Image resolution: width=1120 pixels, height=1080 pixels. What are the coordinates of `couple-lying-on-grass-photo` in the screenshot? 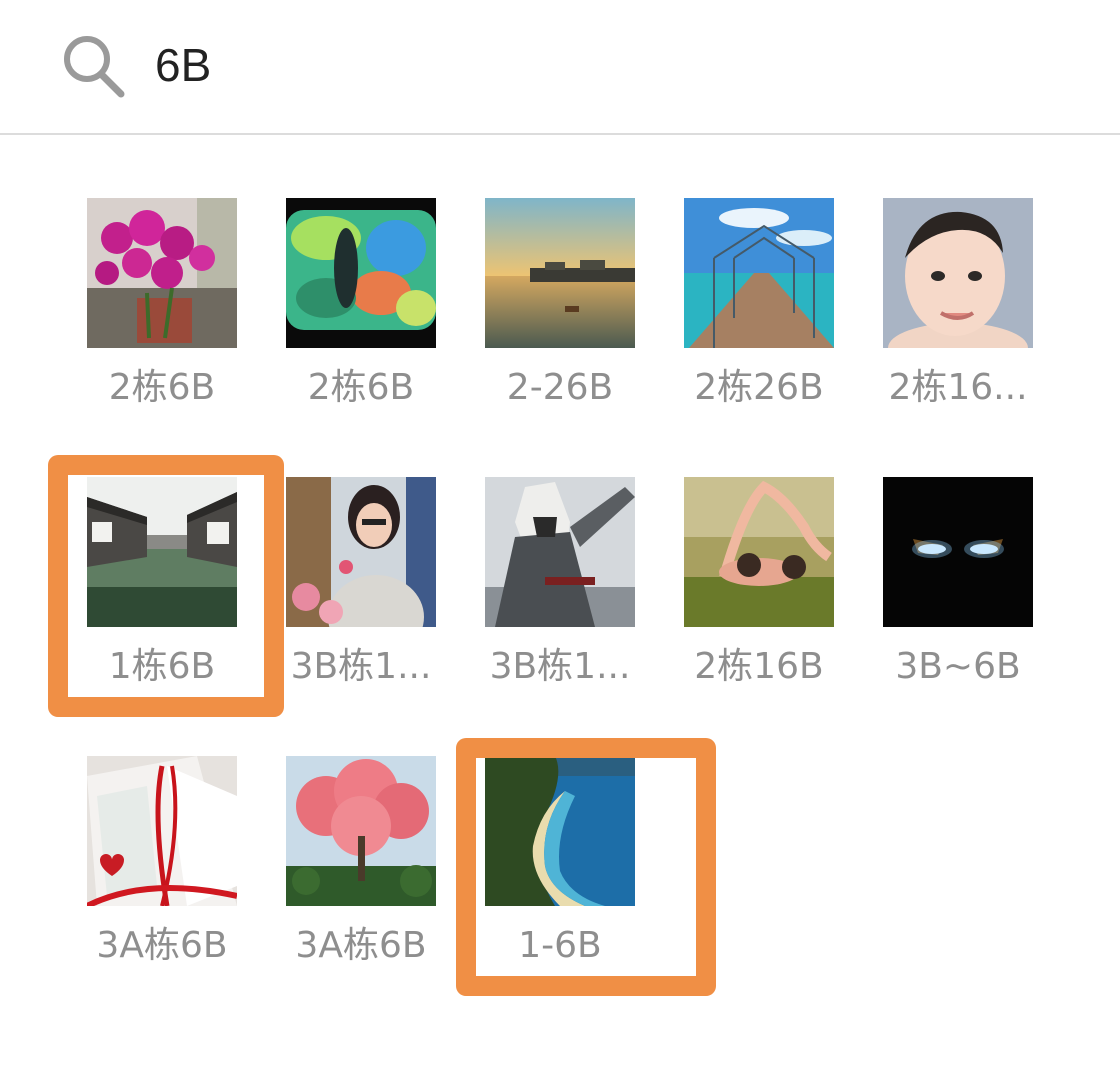 It's located at (759, 552).